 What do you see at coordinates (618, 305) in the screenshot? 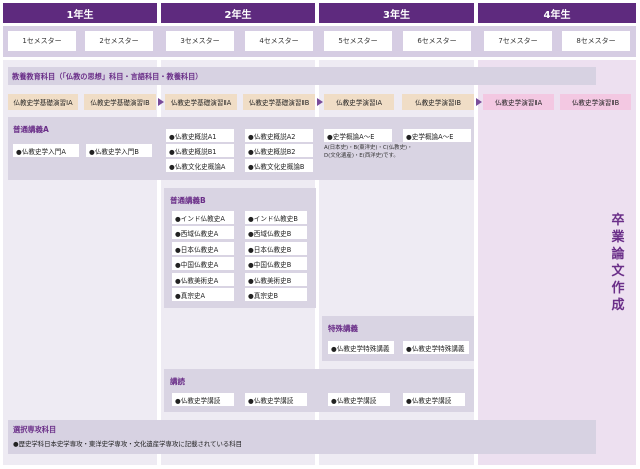
I see `thesis-char: 成` at bounding box center [618, 305].